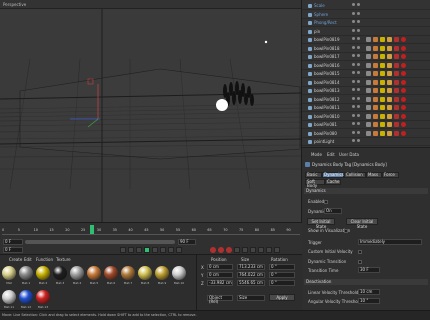 The image size is (430, 320). Describe the element at coordinates (245, 250) in the screenshot. I see `rotate-key-icon` at that location.